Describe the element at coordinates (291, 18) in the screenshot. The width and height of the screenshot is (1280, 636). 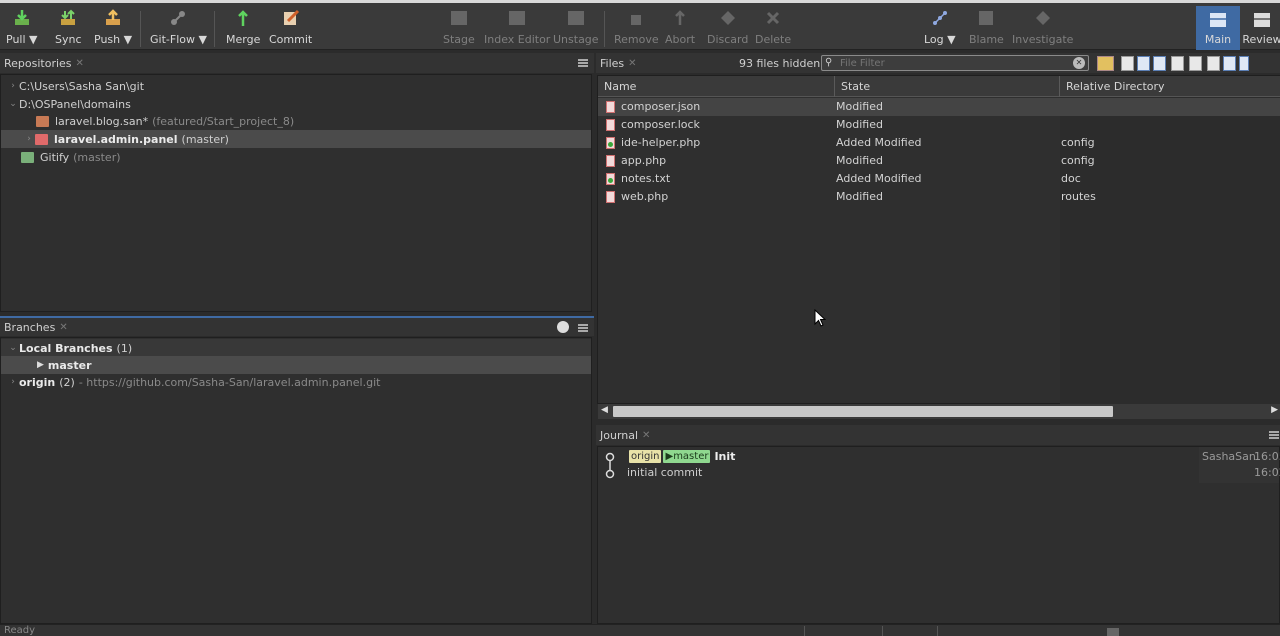
I see `commit-icon` at that location.